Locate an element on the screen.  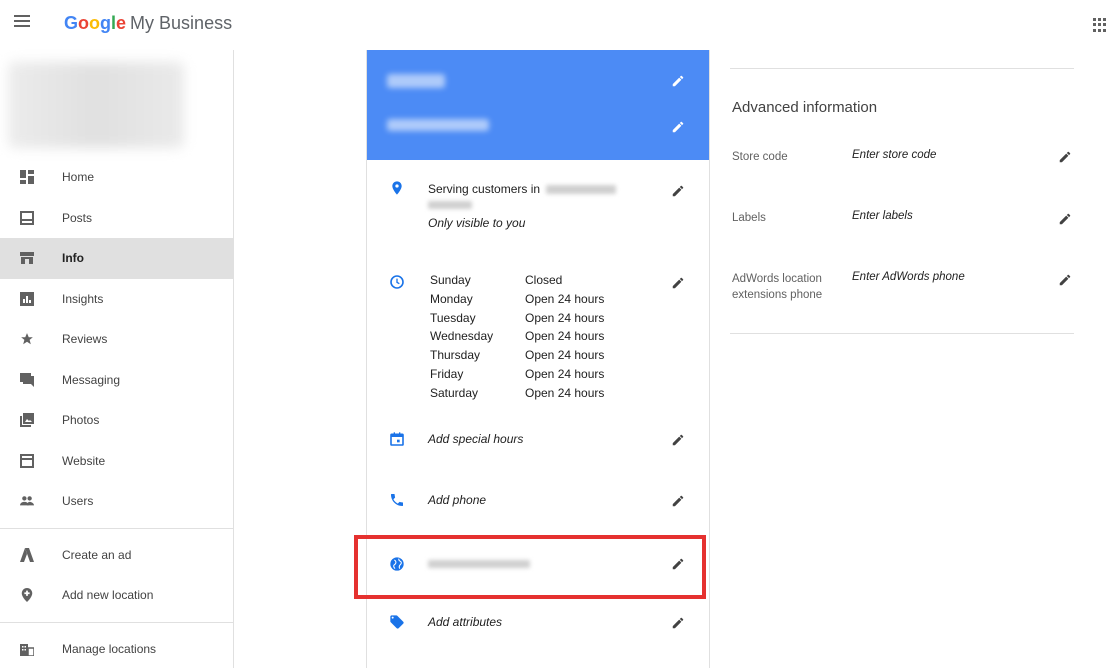
day-label: Friday is located at coordinates (447, 373).